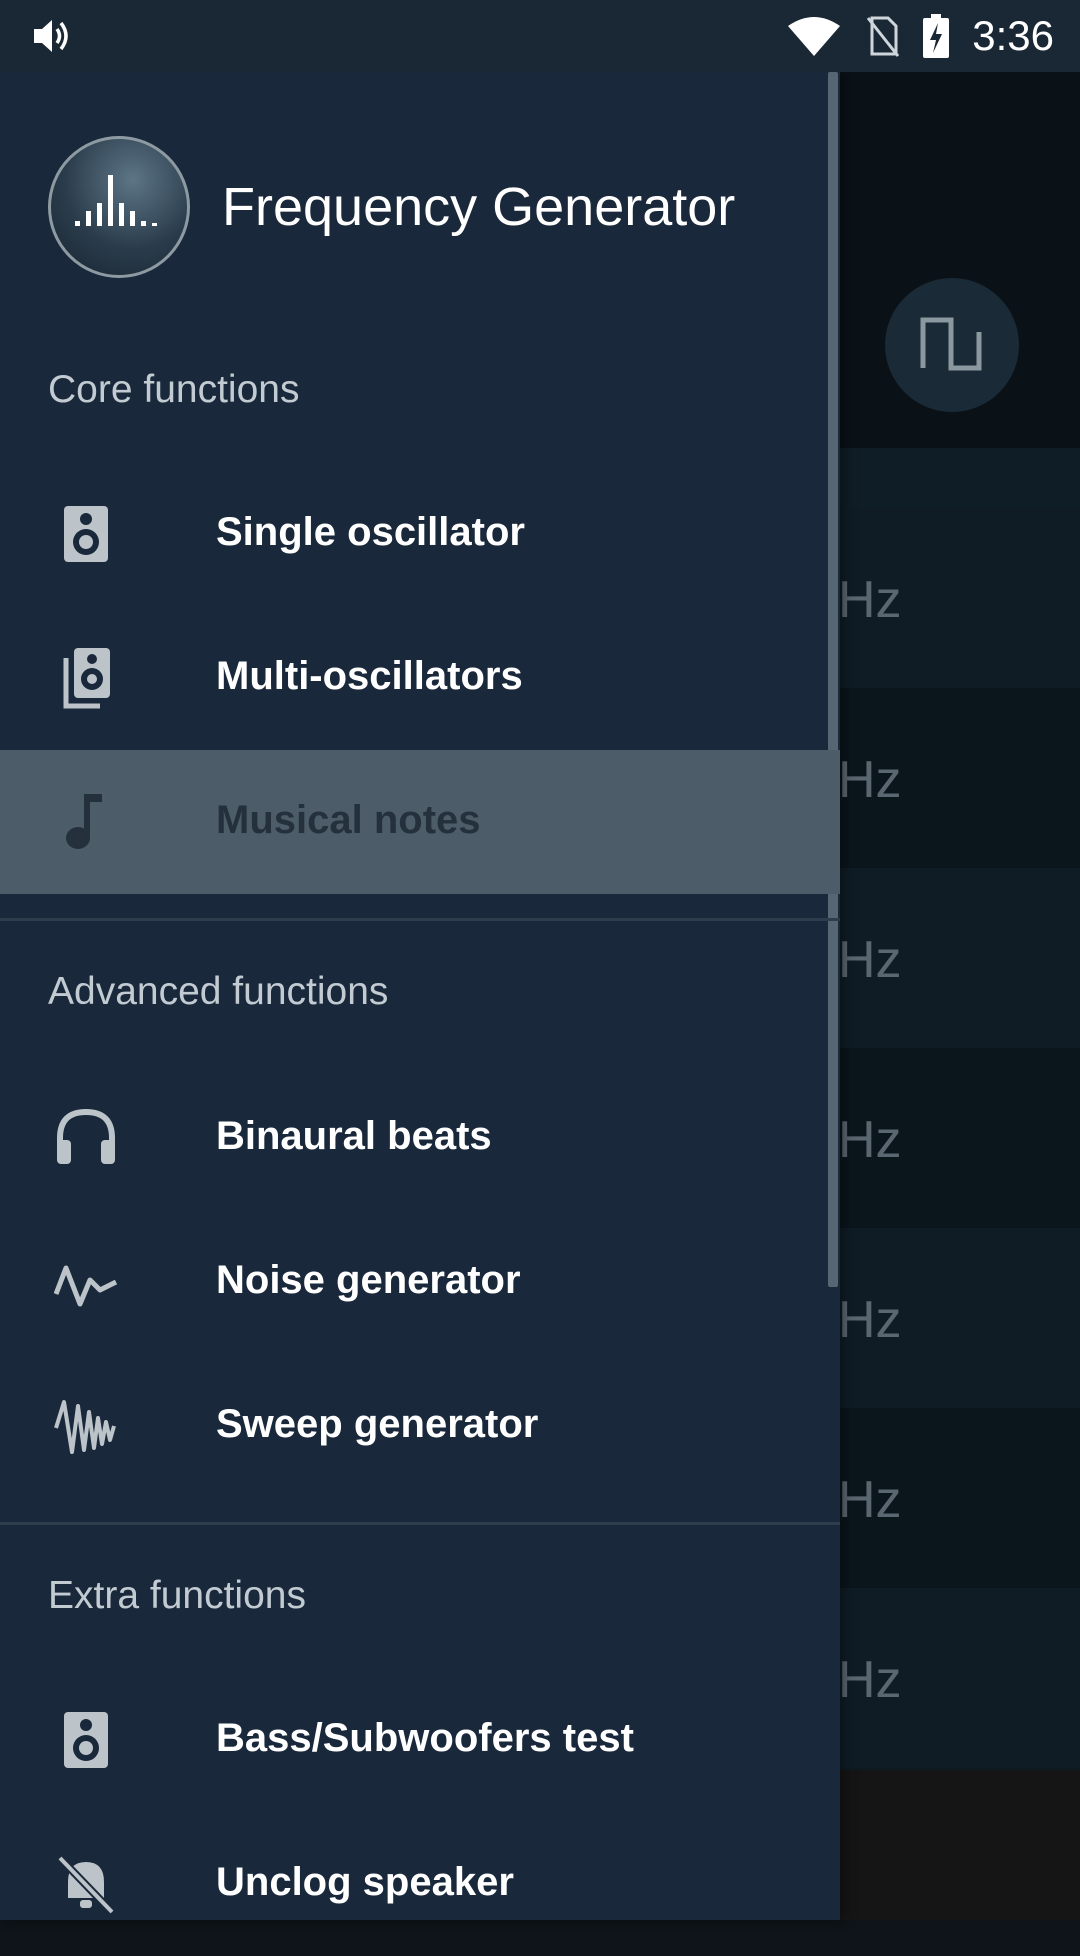 The width and height of the screenshot is (1080, 1956). What do you see at coordinates (425, 1738) in the screenshot?
I see `menu-item-label: Bass/Subwoofers test` at bounding box center [425, 1738].